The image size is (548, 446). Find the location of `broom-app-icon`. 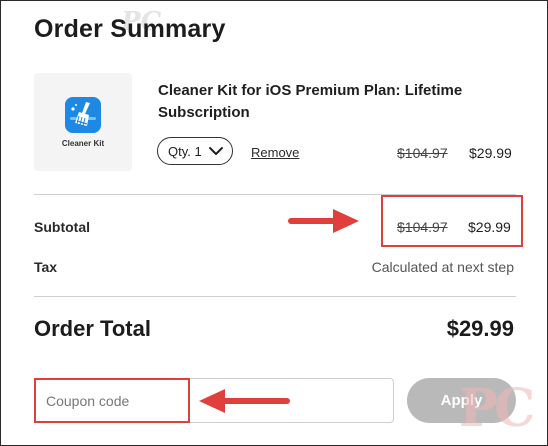

broom-app-icon is located at coordinates (83, 115).